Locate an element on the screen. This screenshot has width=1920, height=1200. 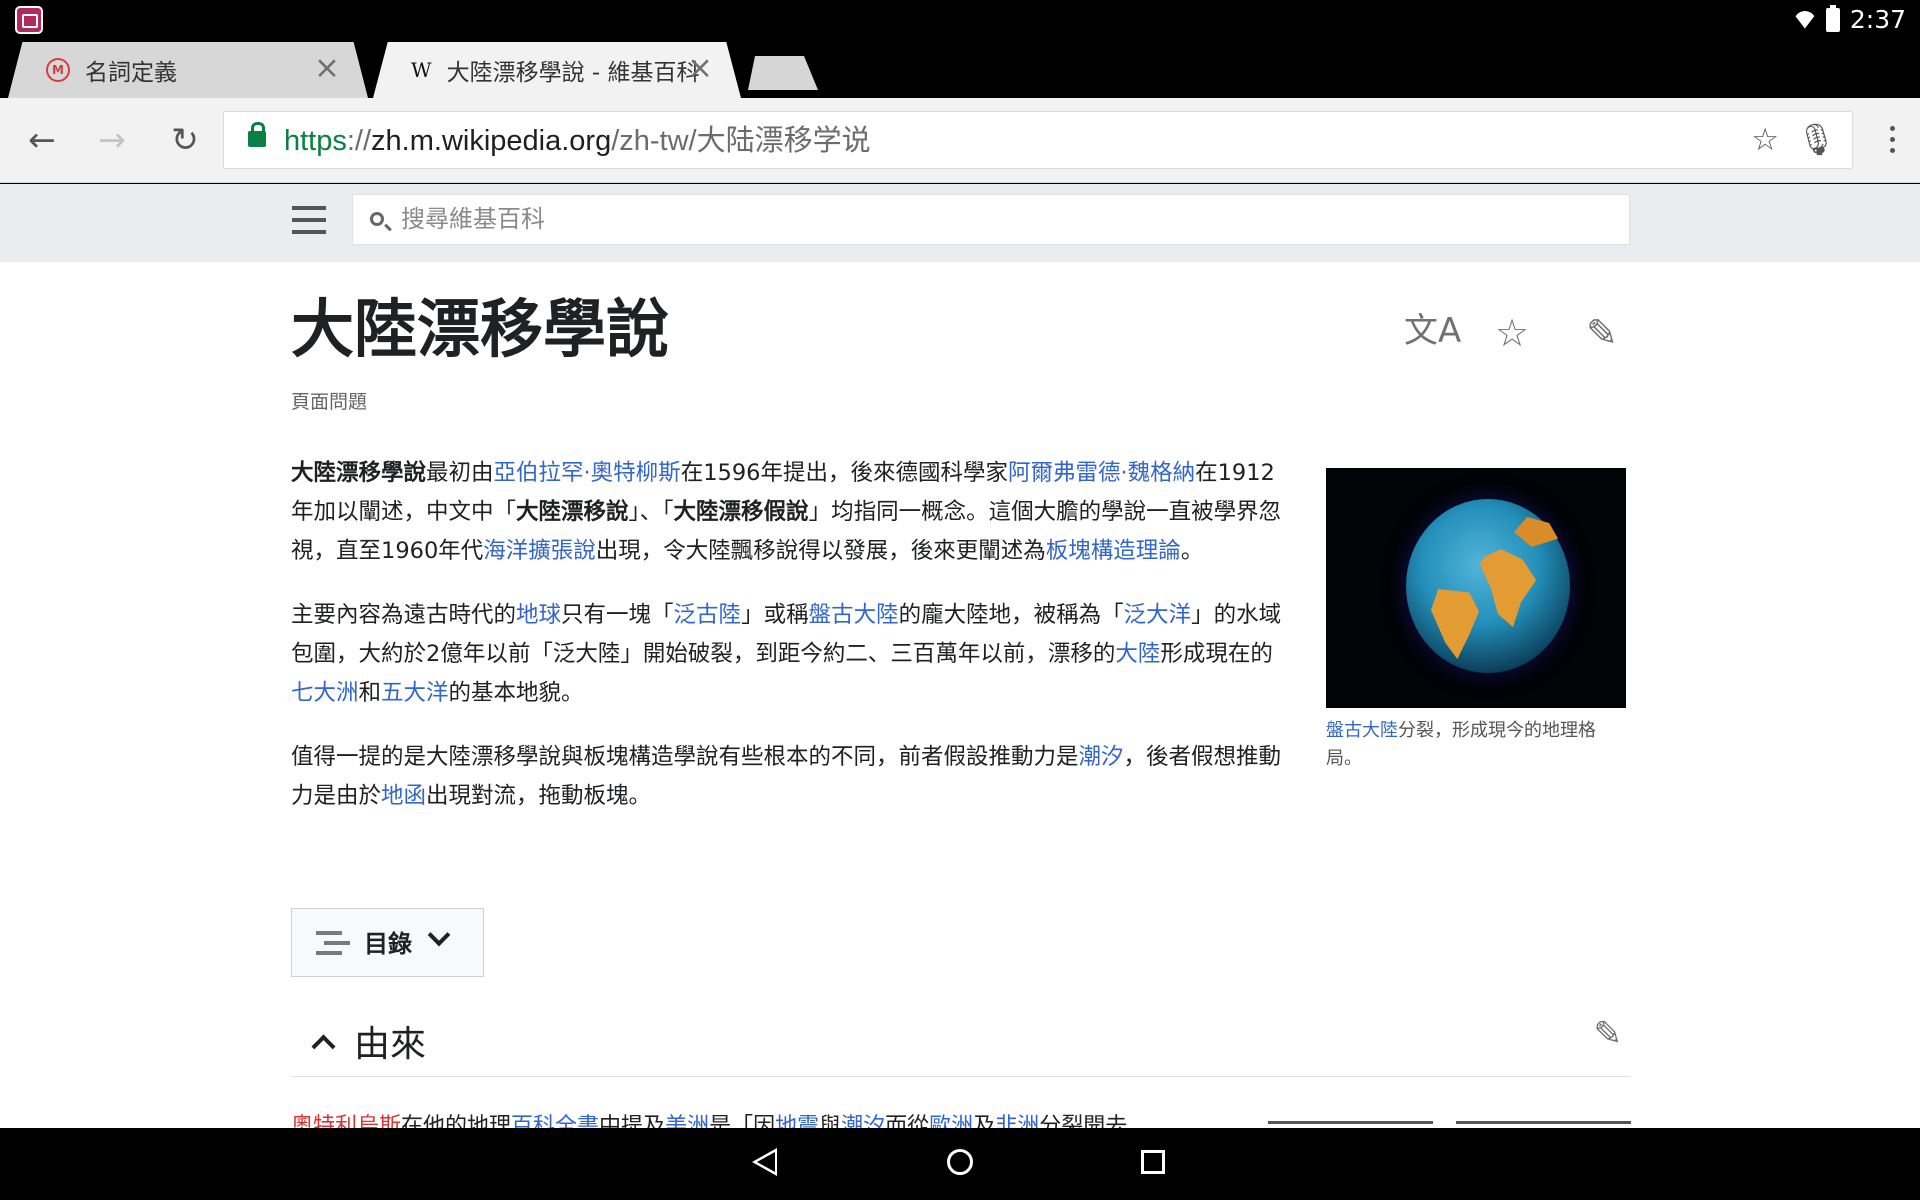
text-run: 大陸漂移學說 is located at coordinates (359, 473).